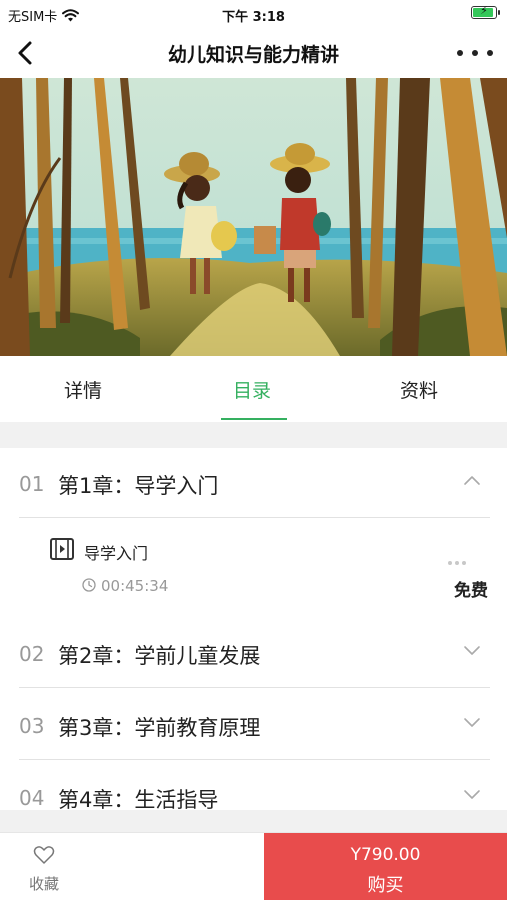 The width and height of the screenshot is (507, 900). I want to click on chapter-row-4: 04 第4章：生活指导, so click(253, 786).